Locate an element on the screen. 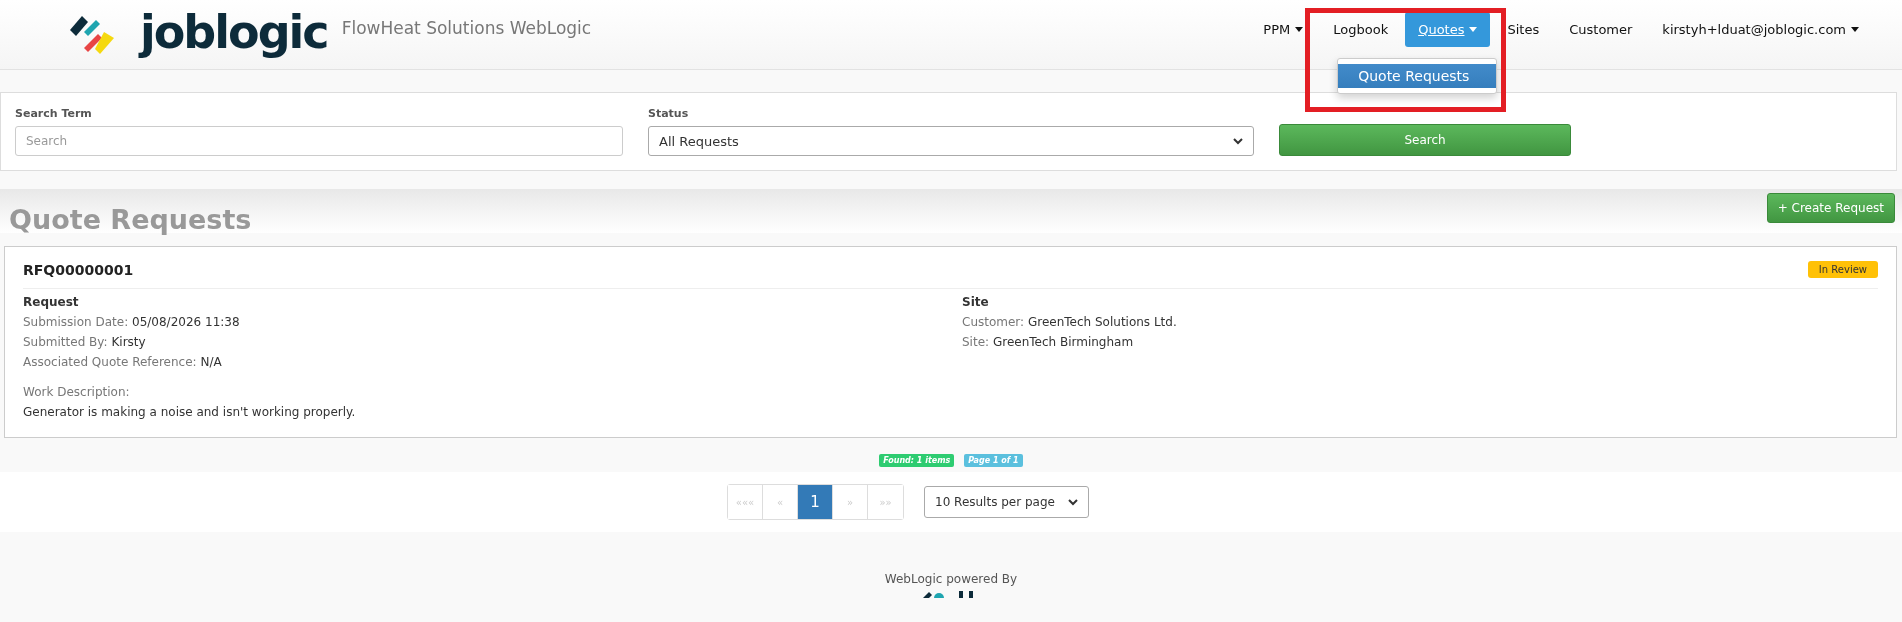 The height and width of the screenshot is (622, 1902). search-field: Search is located at coordinates (319, 141).